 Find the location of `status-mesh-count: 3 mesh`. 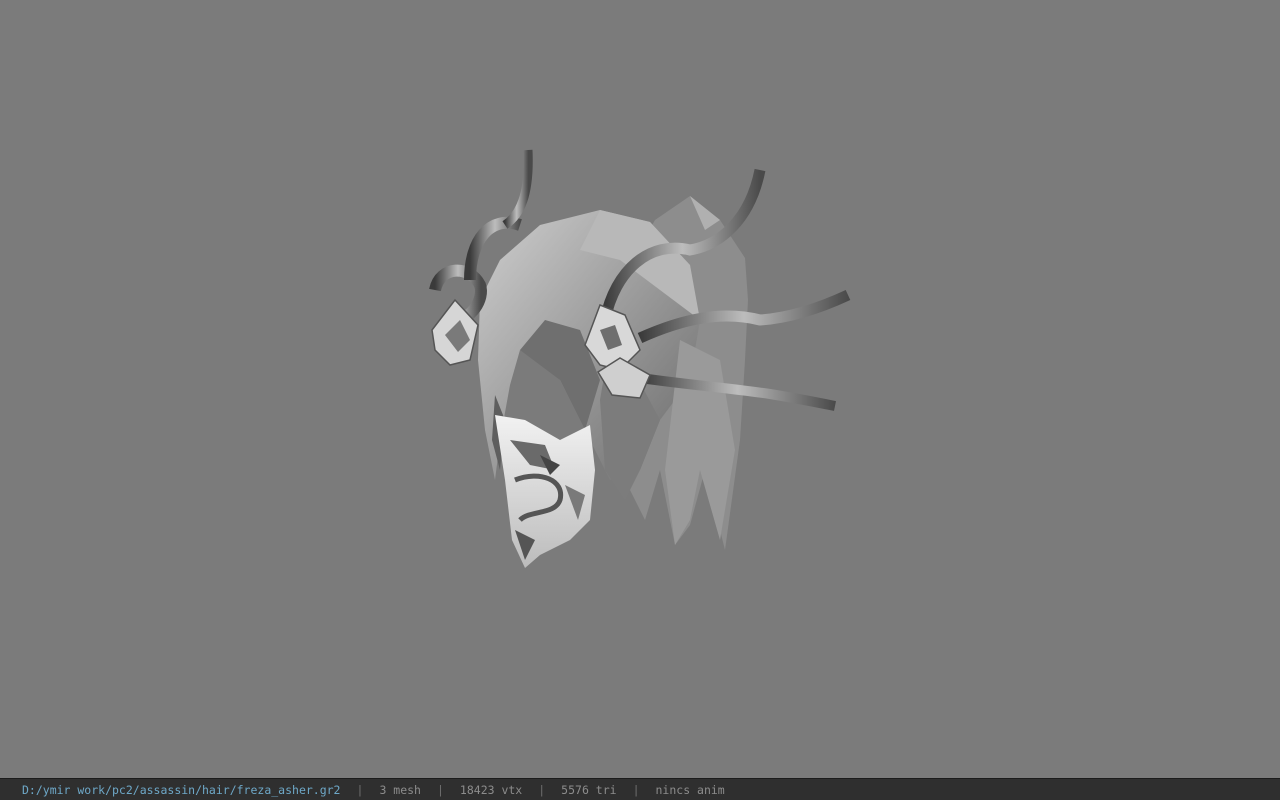

status-mesh-count: 3 mesh is located at coordinates (400, 789).